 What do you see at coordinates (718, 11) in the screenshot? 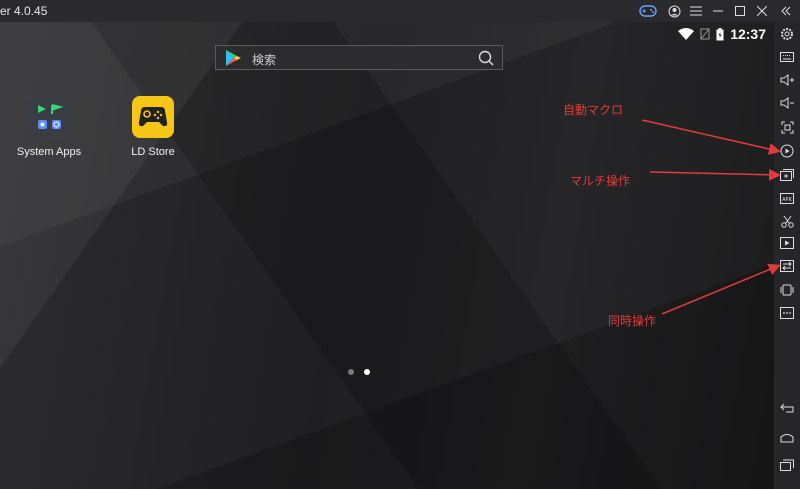
I see `minimize-icon` at bounding box center [718, 11].